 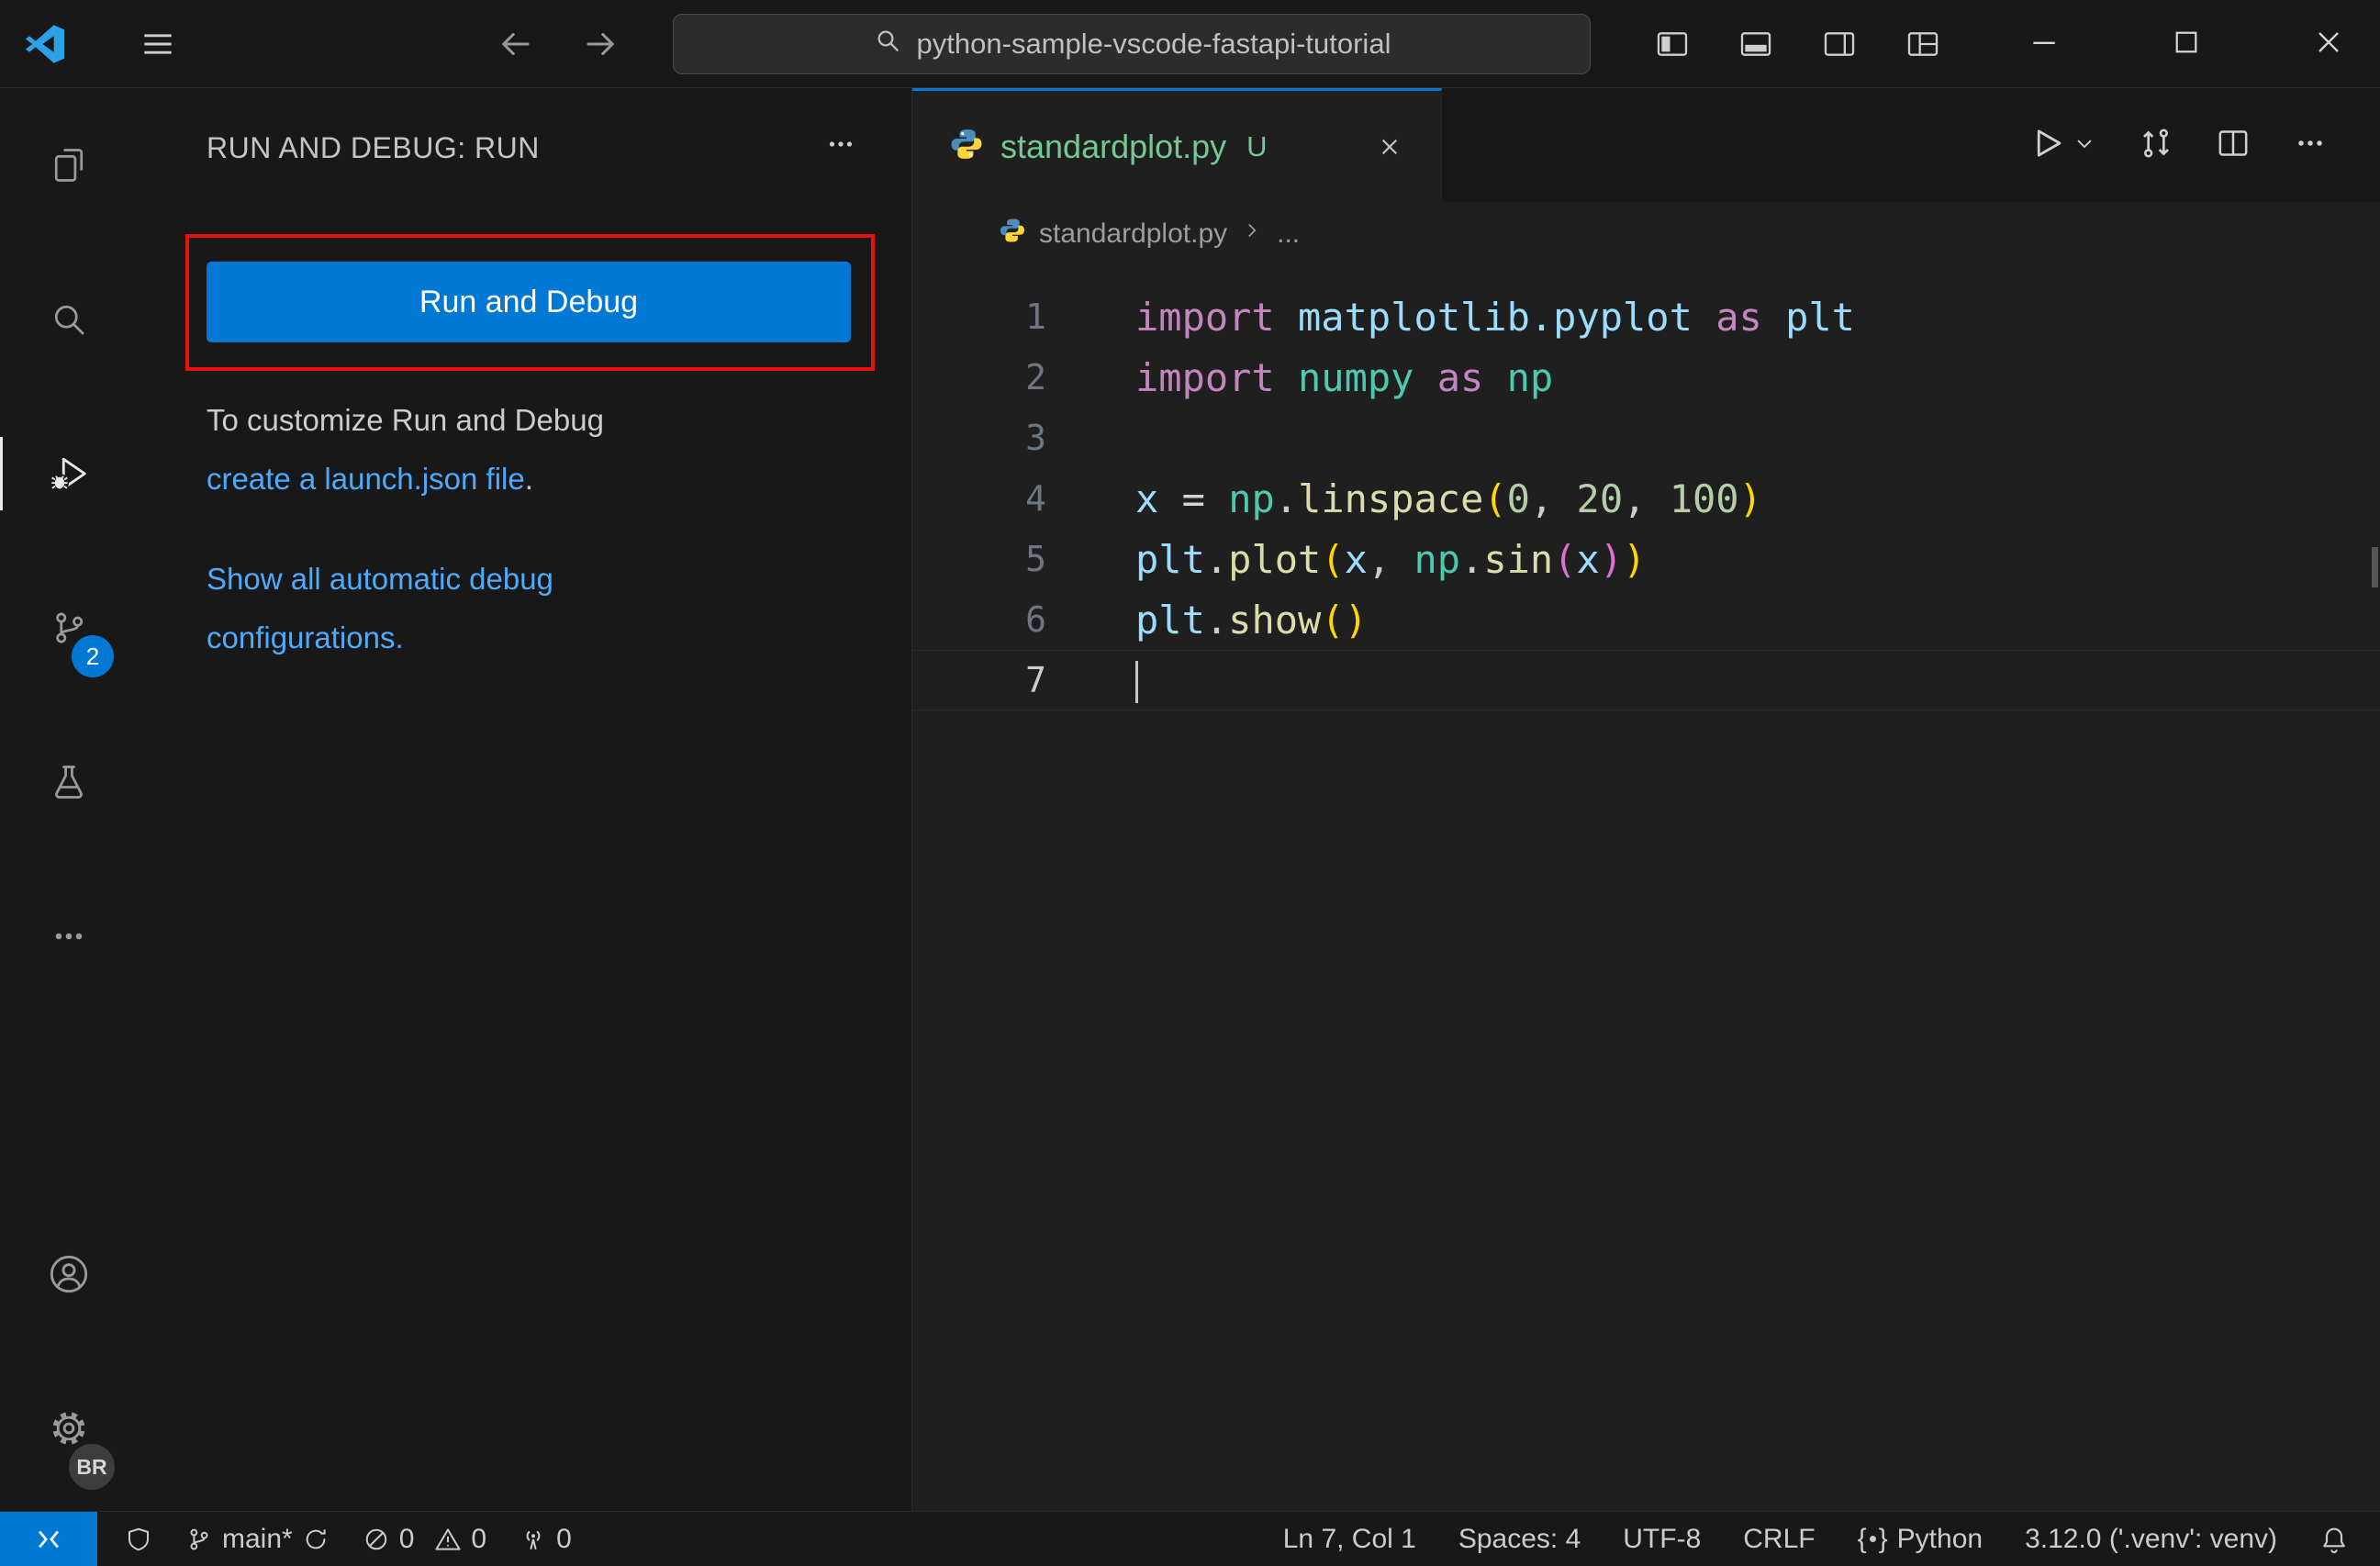 What do you see at coordinates (375, 1538) in the screenshot?
I see `error-icon` at bounding box center [375, 1538].